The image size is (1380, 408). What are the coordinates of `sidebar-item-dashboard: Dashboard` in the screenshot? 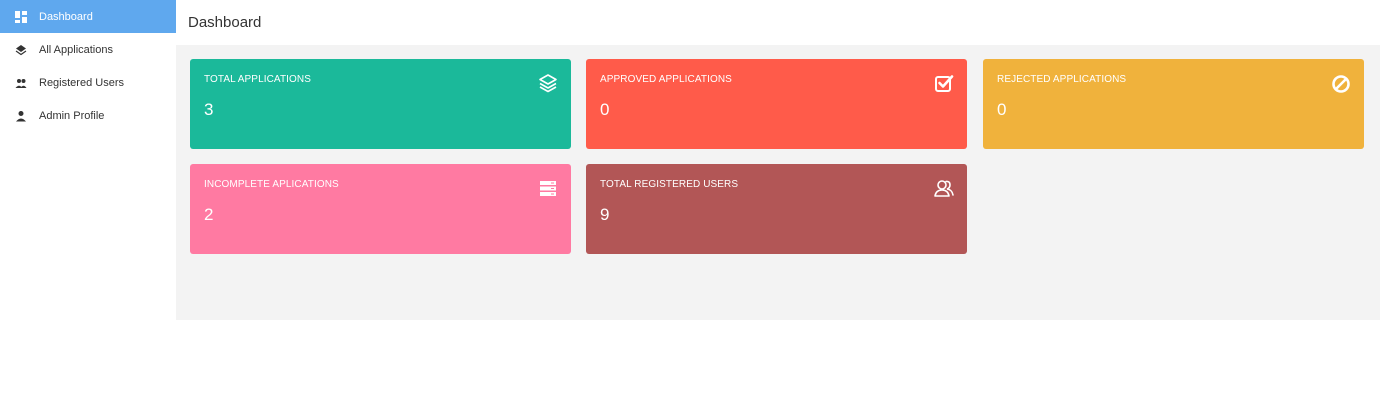 It's located at (88, 16).